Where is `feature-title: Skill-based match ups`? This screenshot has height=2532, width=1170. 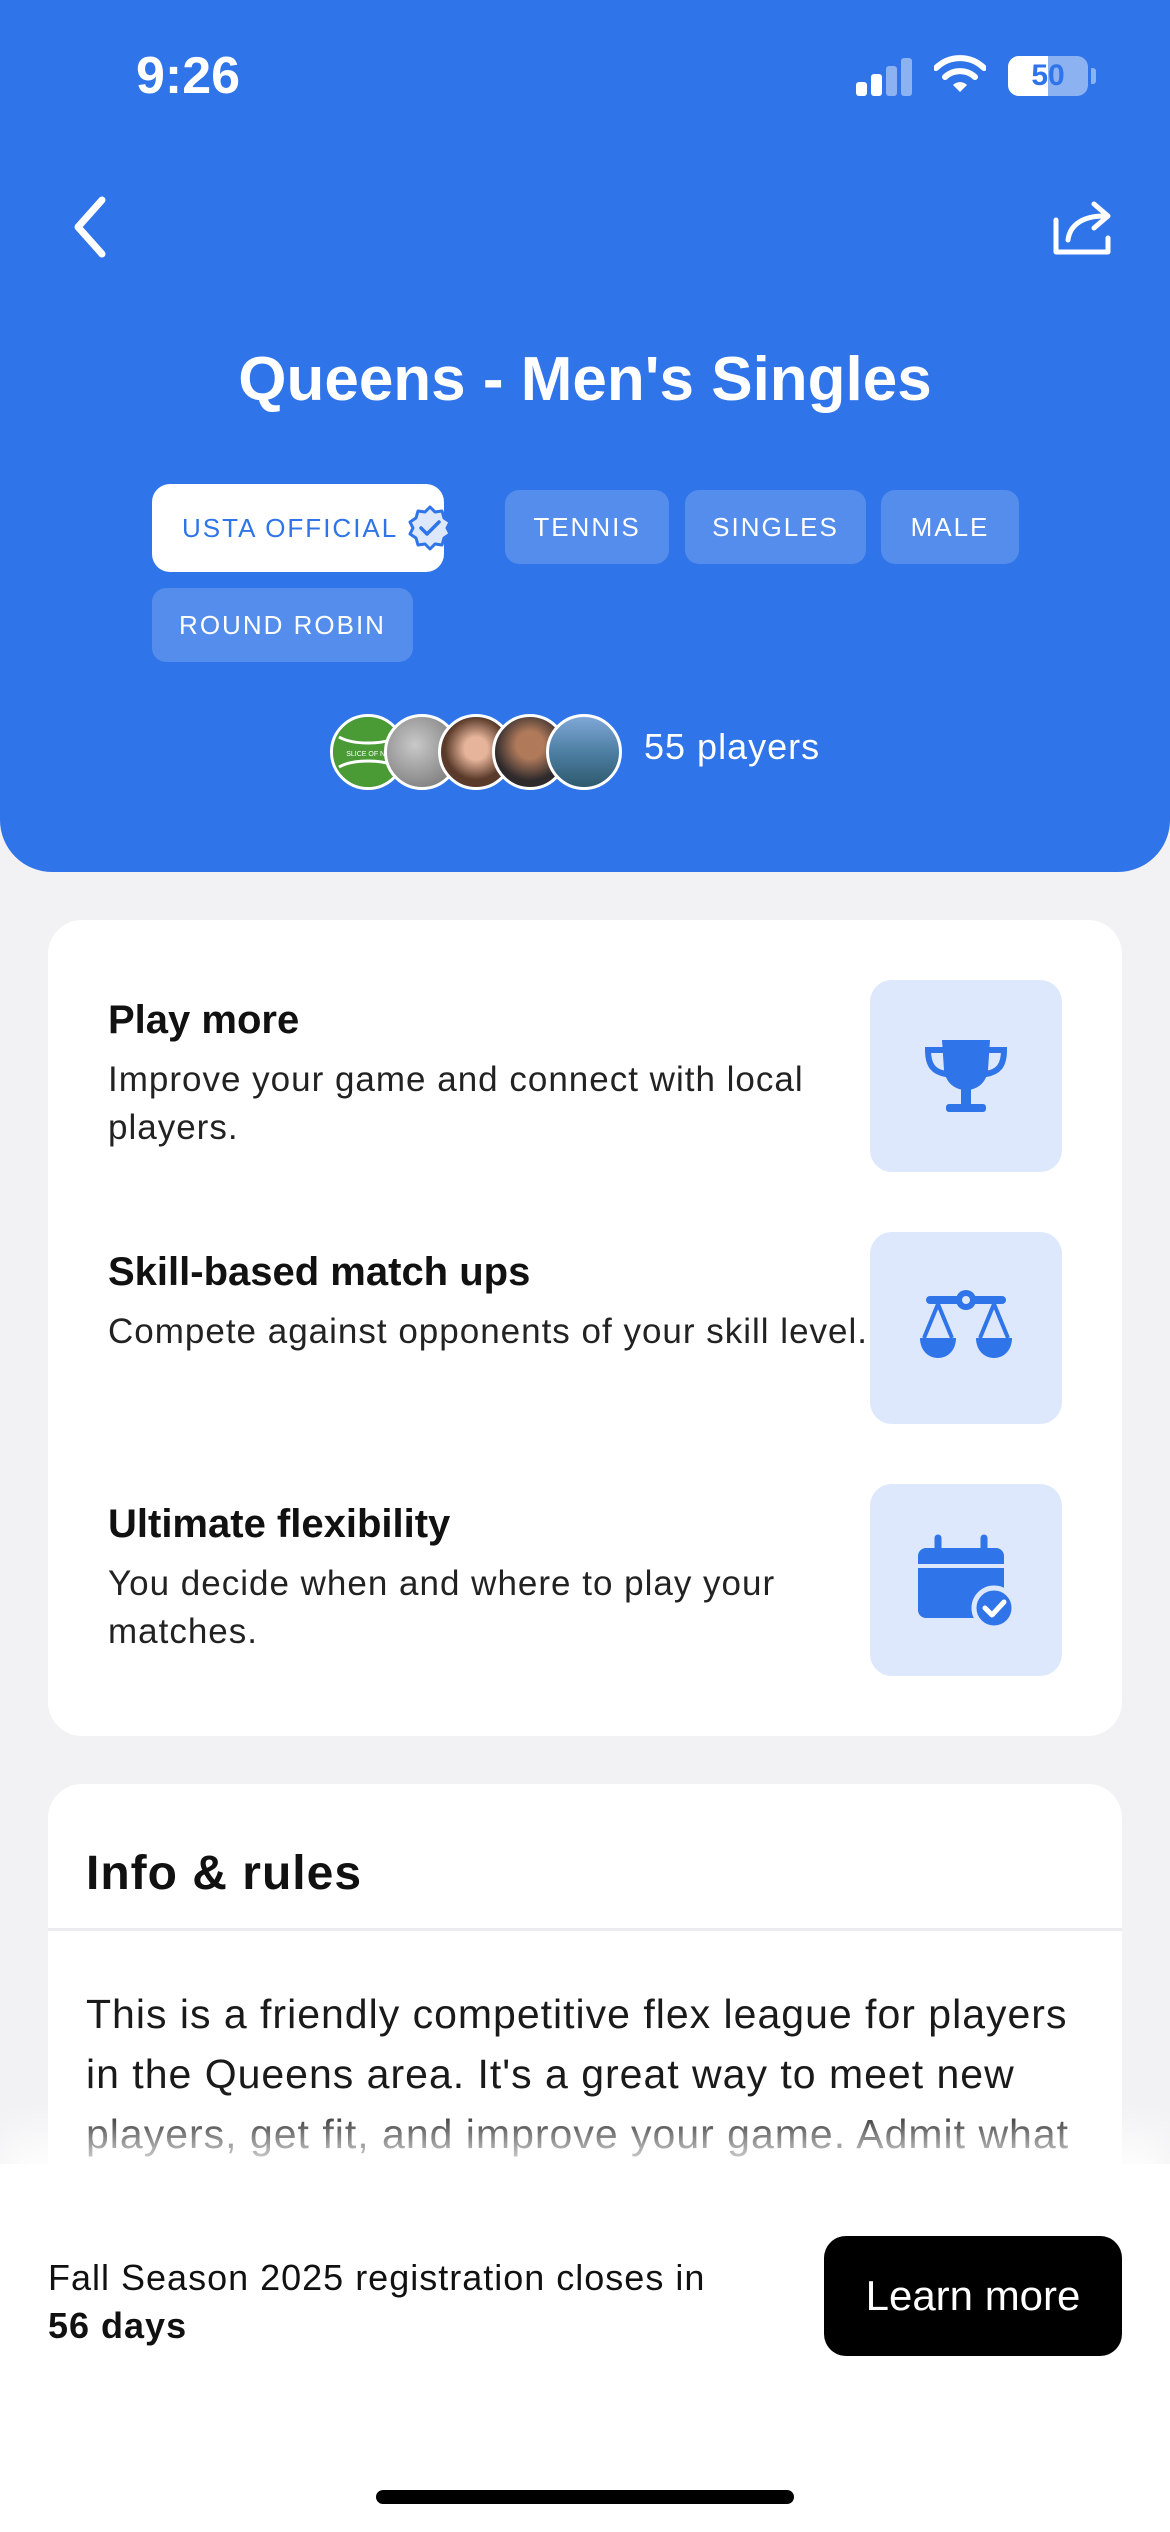
feature-title: Skill-based match ups is located at coordinates (319, 1272).